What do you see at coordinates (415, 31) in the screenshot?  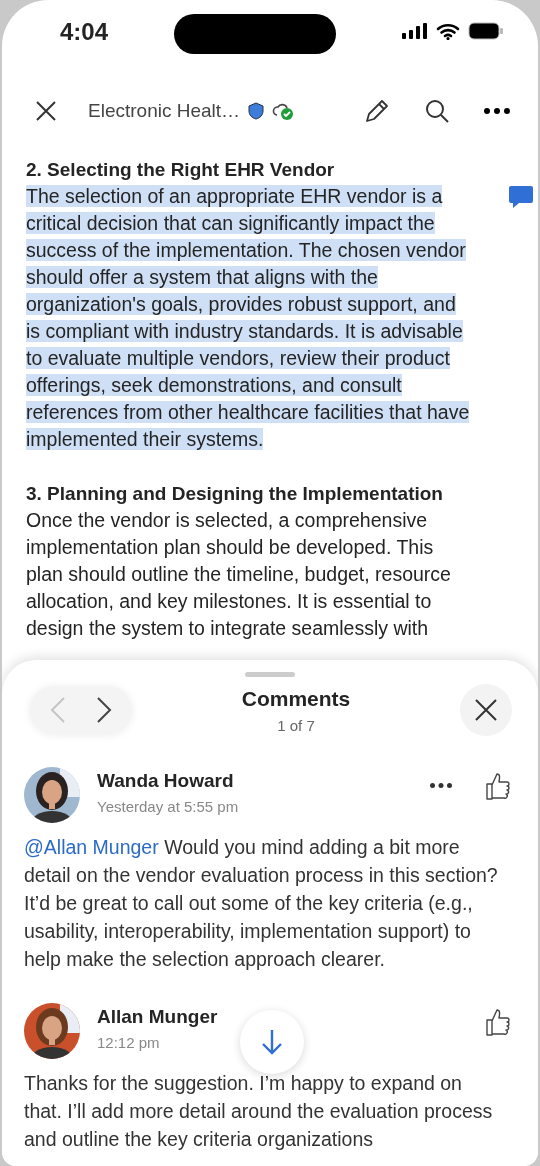 I see `signal-icon` at bounding box center [415, 31].